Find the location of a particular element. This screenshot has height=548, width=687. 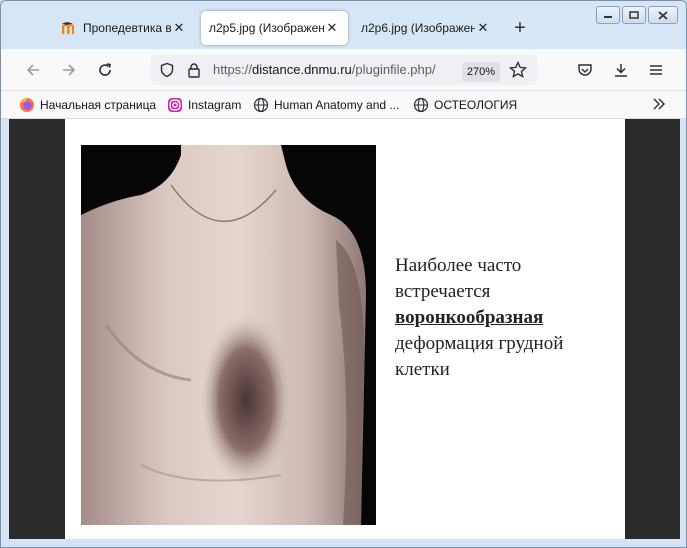

window-controls is located at coordinates (637, 15).